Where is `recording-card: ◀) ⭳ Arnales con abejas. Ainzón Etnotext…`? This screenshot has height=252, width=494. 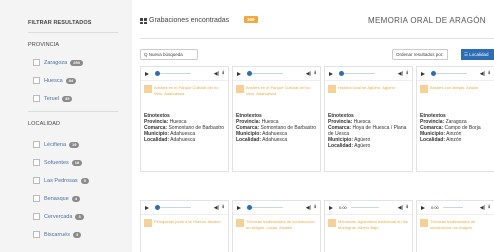 recording-card: ◀) ⭳ Arnales con abejas. Ainzón Etnotext… is located at coordinates (455, 119).